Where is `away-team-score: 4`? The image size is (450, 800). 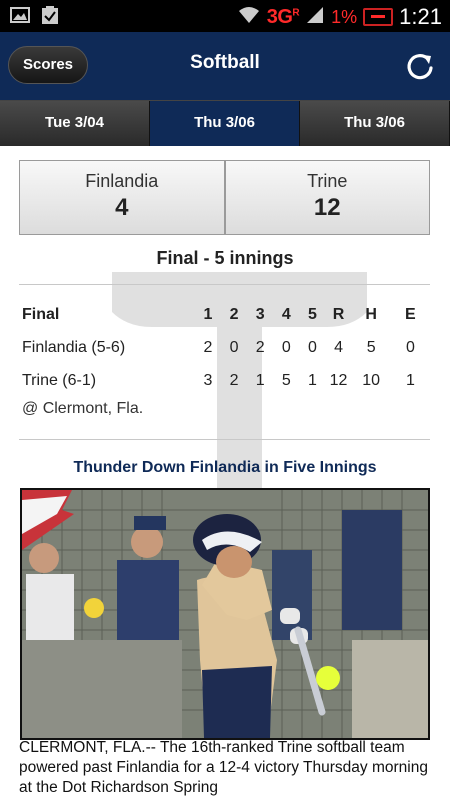
away-team-score: 4 is located at coordinates (122, 207).